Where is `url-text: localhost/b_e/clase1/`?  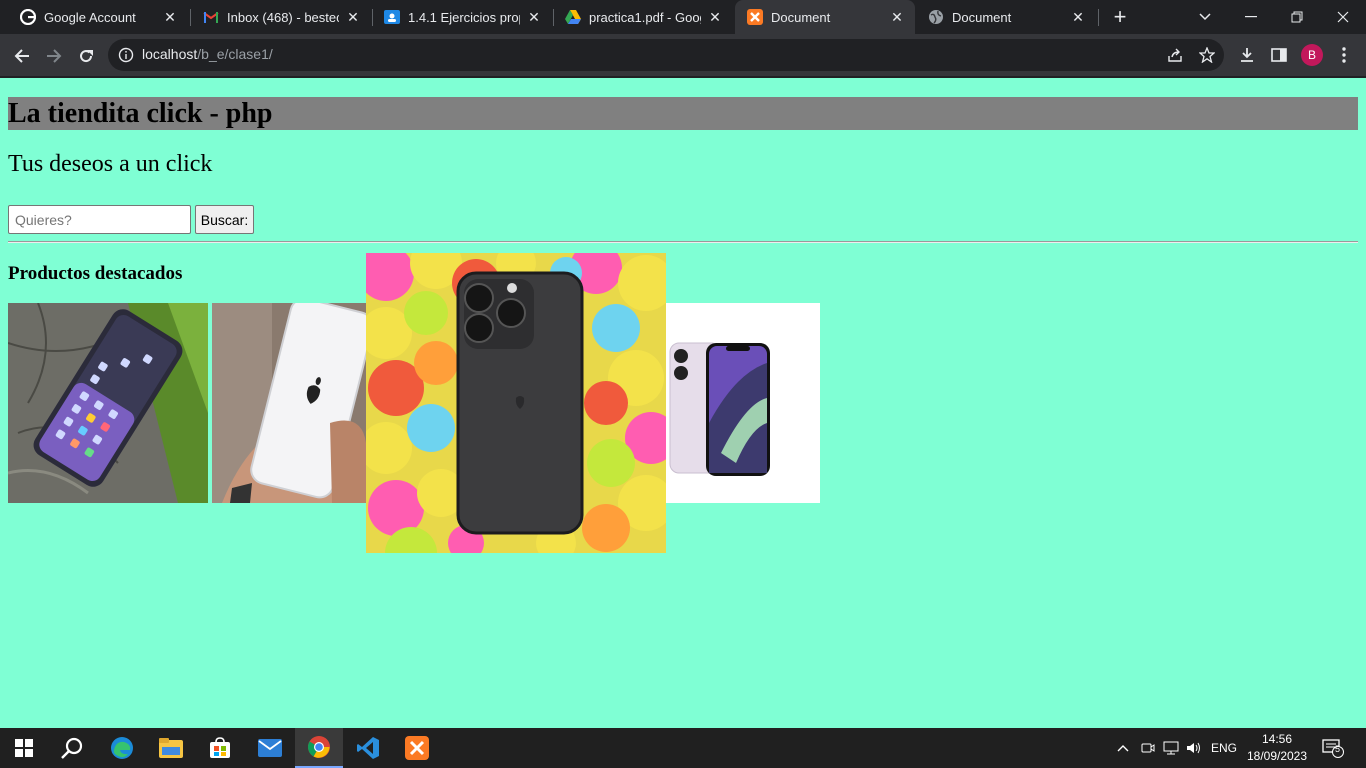 url-text: localhost/b_e/clase1/ is located at coordinates (207, 54).